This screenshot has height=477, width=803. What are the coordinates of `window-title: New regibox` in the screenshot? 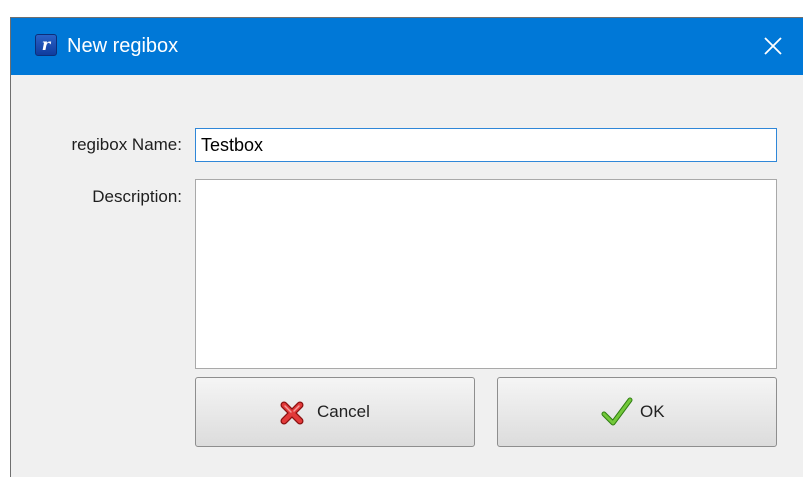 It's located at (123, 46).